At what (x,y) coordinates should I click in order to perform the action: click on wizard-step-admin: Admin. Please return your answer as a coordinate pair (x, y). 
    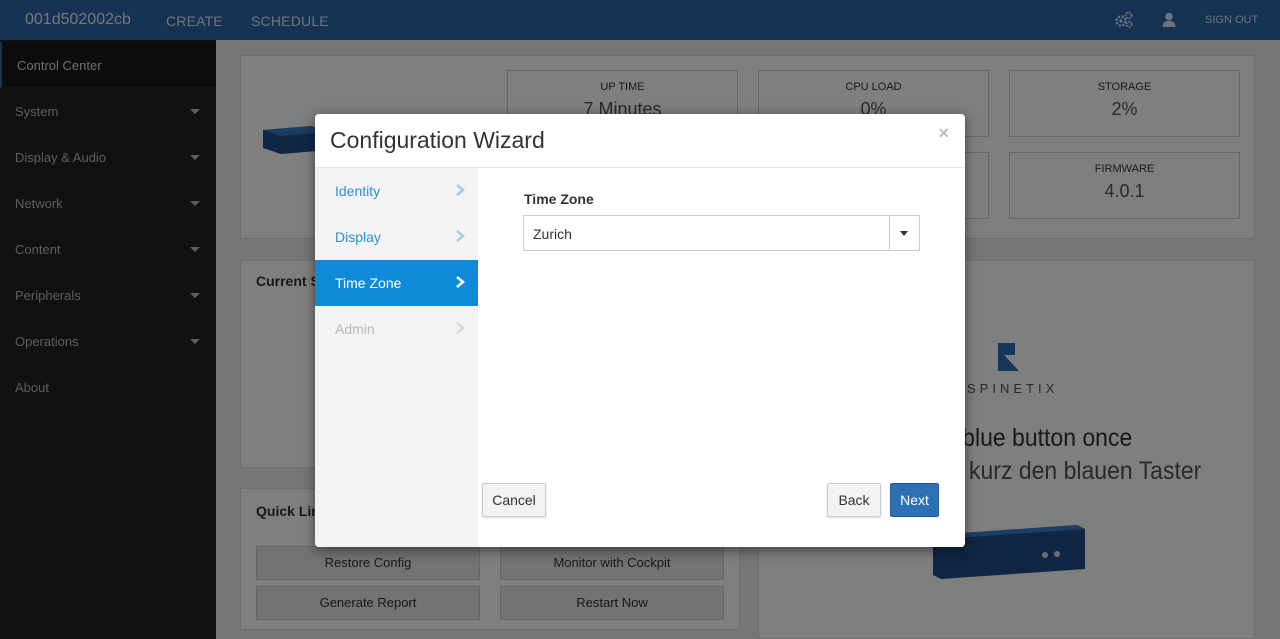
    Looking at the image, I should click on (396, 329).